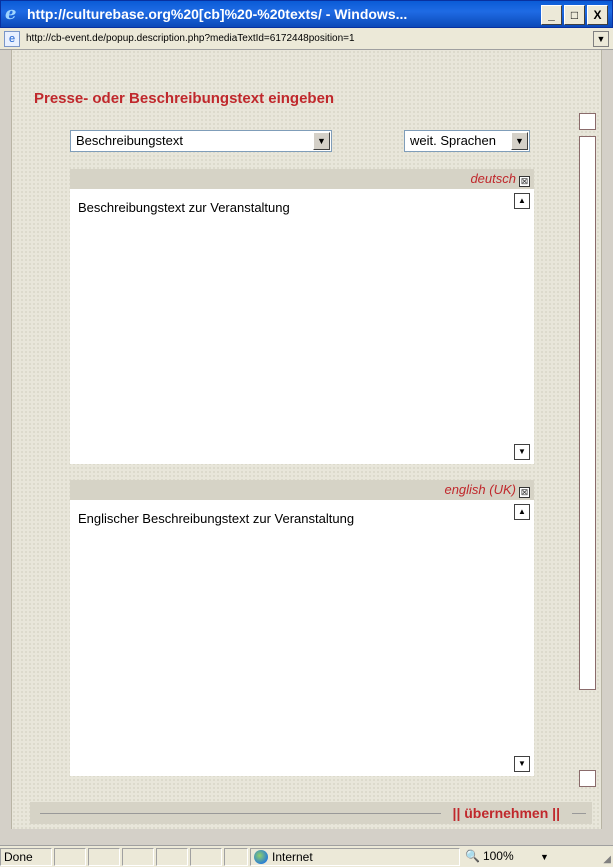 This screenshot has height=867, width=613. What do you see at coordinates (292, 856) in the screenshot?
I see `zone-label: Internet` at bounding box center [292, 856].